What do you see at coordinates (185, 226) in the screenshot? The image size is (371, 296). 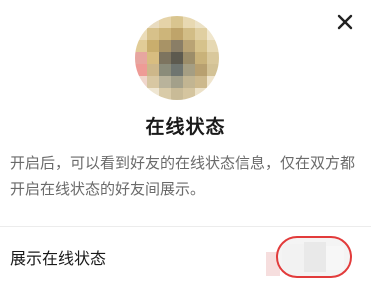 I see `divider` at bounding box center [185, 226].